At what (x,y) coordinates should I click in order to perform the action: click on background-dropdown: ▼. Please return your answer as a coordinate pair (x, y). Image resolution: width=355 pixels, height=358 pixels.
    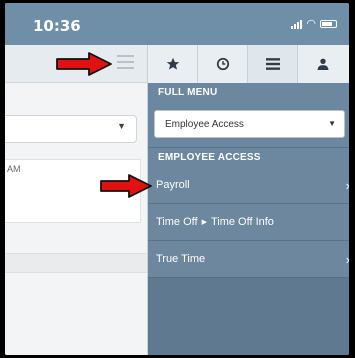
    Looking at the image, I should click on (71, 129).